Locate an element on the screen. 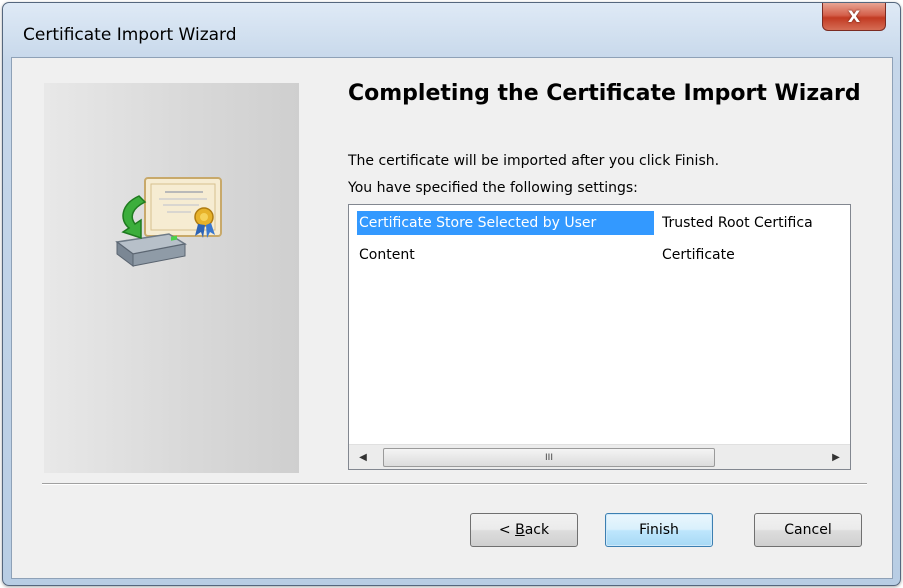 Image resolution: width=903 pixels, height=588 pixels. close-icon: X is located at coordinates (854, 16).